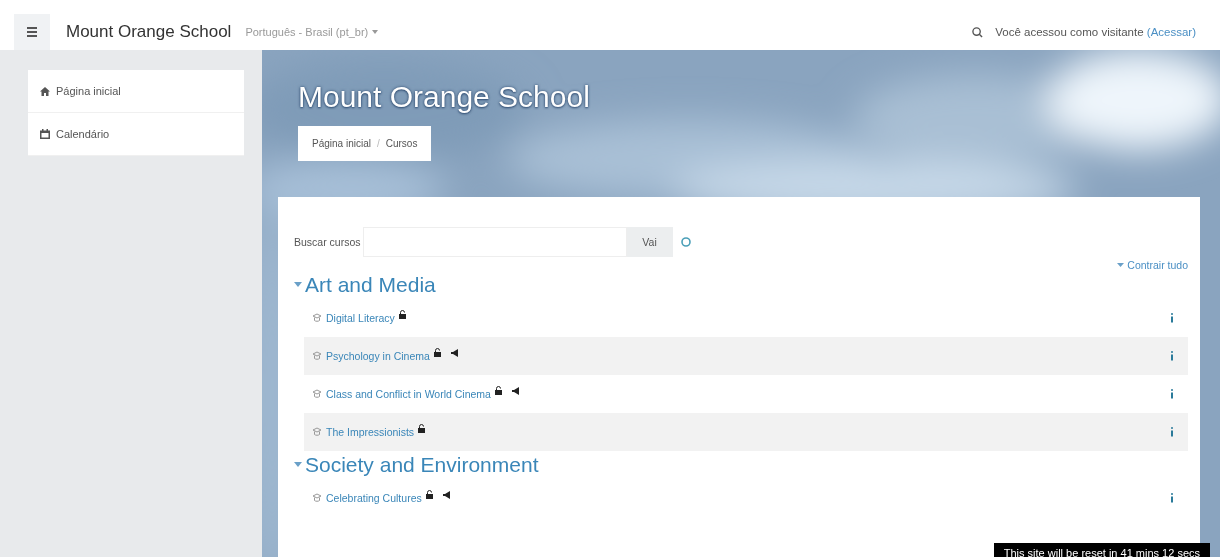 The height and width of the screenshot is (557, 1220). Describe the element at coordinates (1152, 265) in the screenshot. I see `collapse-all-link: Contrair tudo` at that location.